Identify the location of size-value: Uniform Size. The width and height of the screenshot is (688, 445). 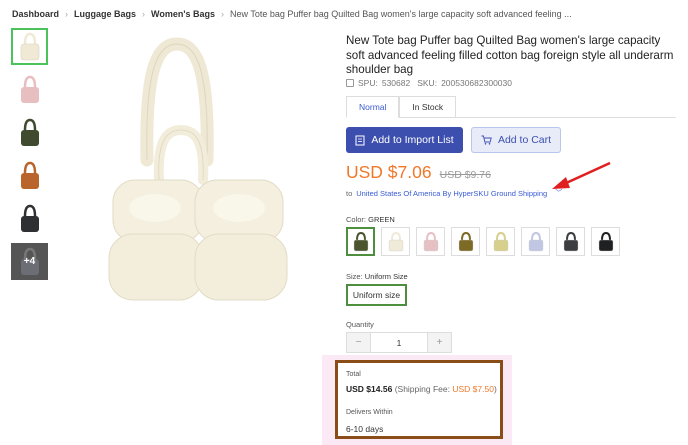
(386, 276).